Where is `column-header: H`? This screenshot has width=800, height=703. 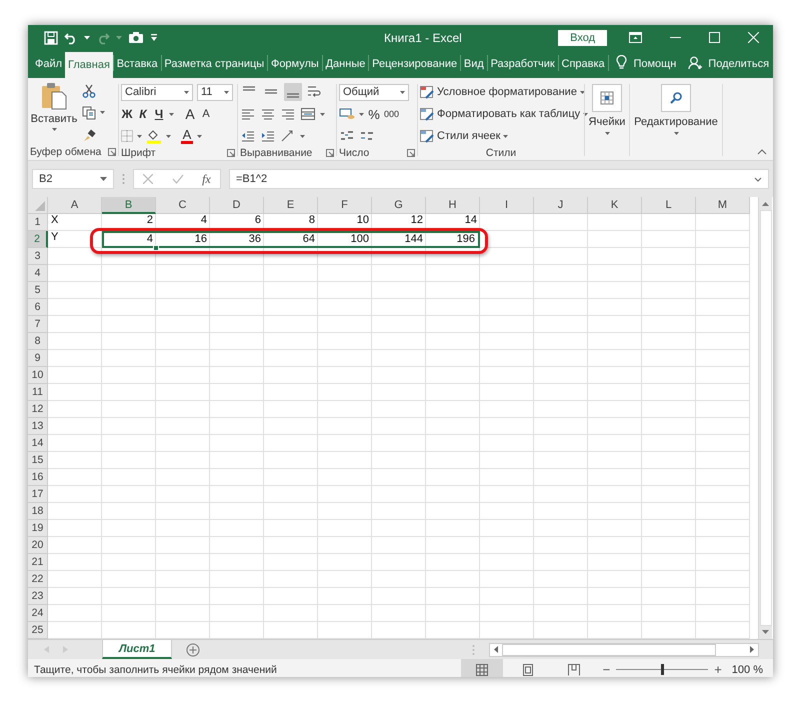
column-header: H is located at coordinates (453, 205).